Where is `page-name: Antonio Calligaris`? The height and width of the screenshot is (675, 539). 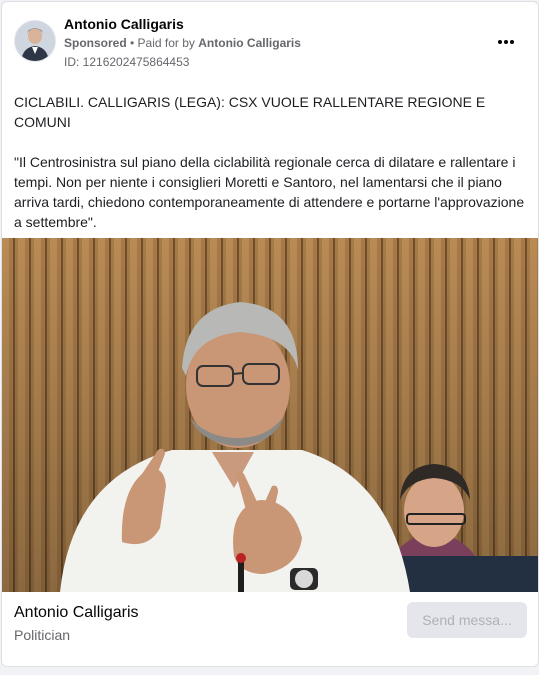 page-name: Antonio Calligaris is located at coordinates (76, 613).